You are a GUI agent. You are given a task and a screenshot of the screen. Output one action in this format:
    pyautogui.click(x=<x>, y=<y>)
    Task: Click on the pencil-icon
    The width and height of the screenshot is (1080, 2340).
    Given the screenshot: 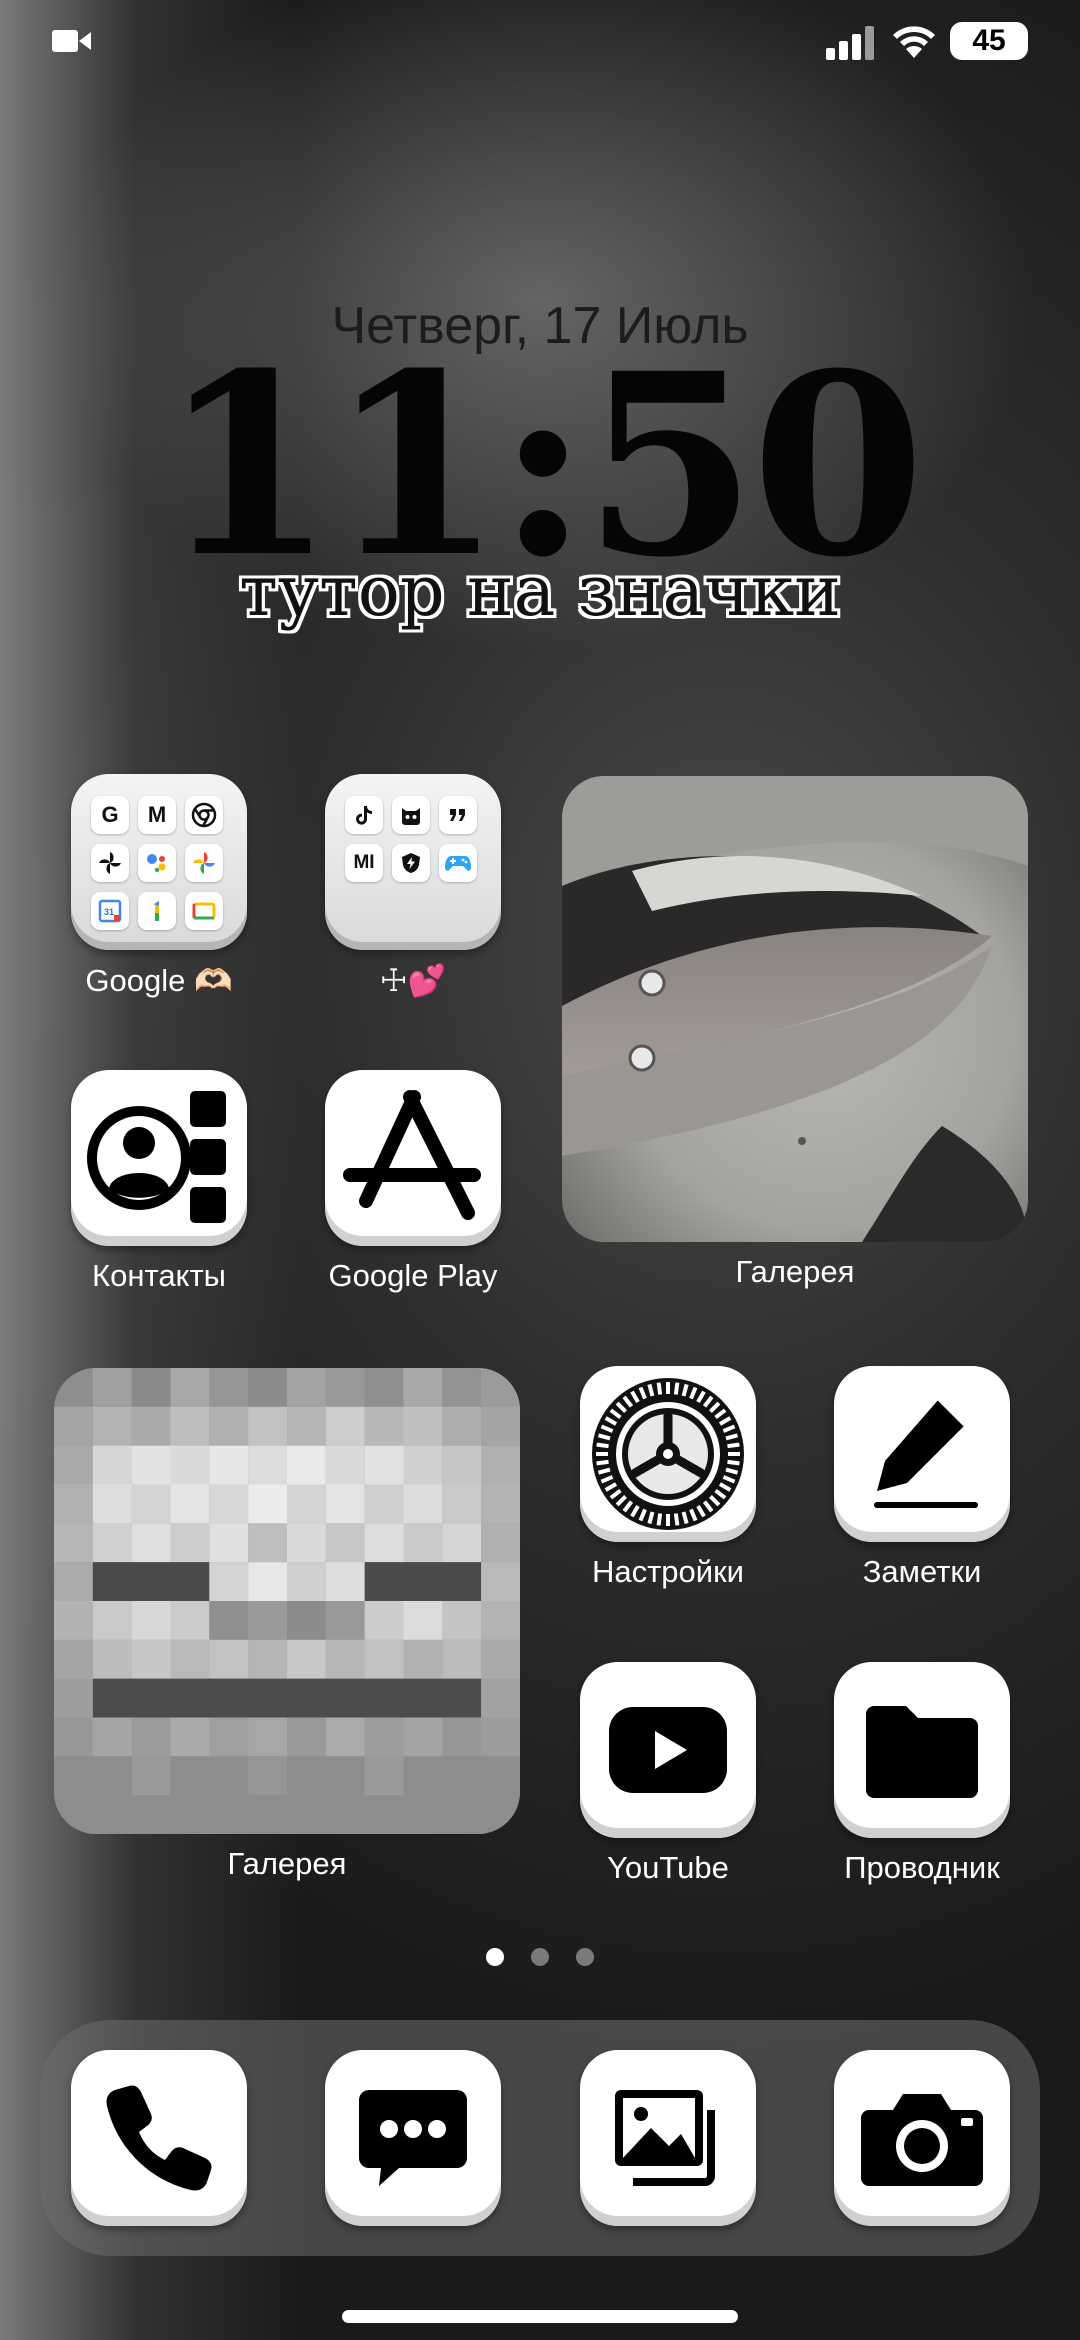 What is the action you would take?
    pyautogui.click(x=926, y=1452)
    